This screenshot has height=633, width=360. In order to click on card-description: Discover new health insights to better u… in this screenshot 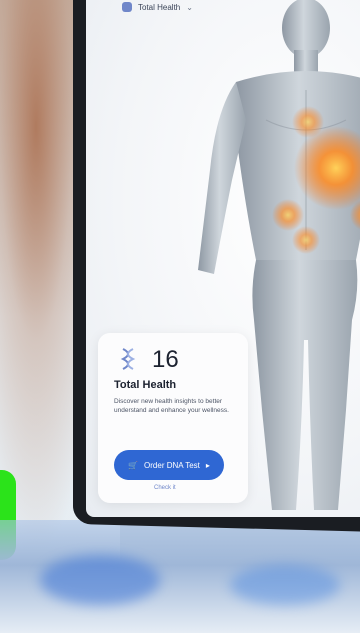, I will do `click(171, 406)`.